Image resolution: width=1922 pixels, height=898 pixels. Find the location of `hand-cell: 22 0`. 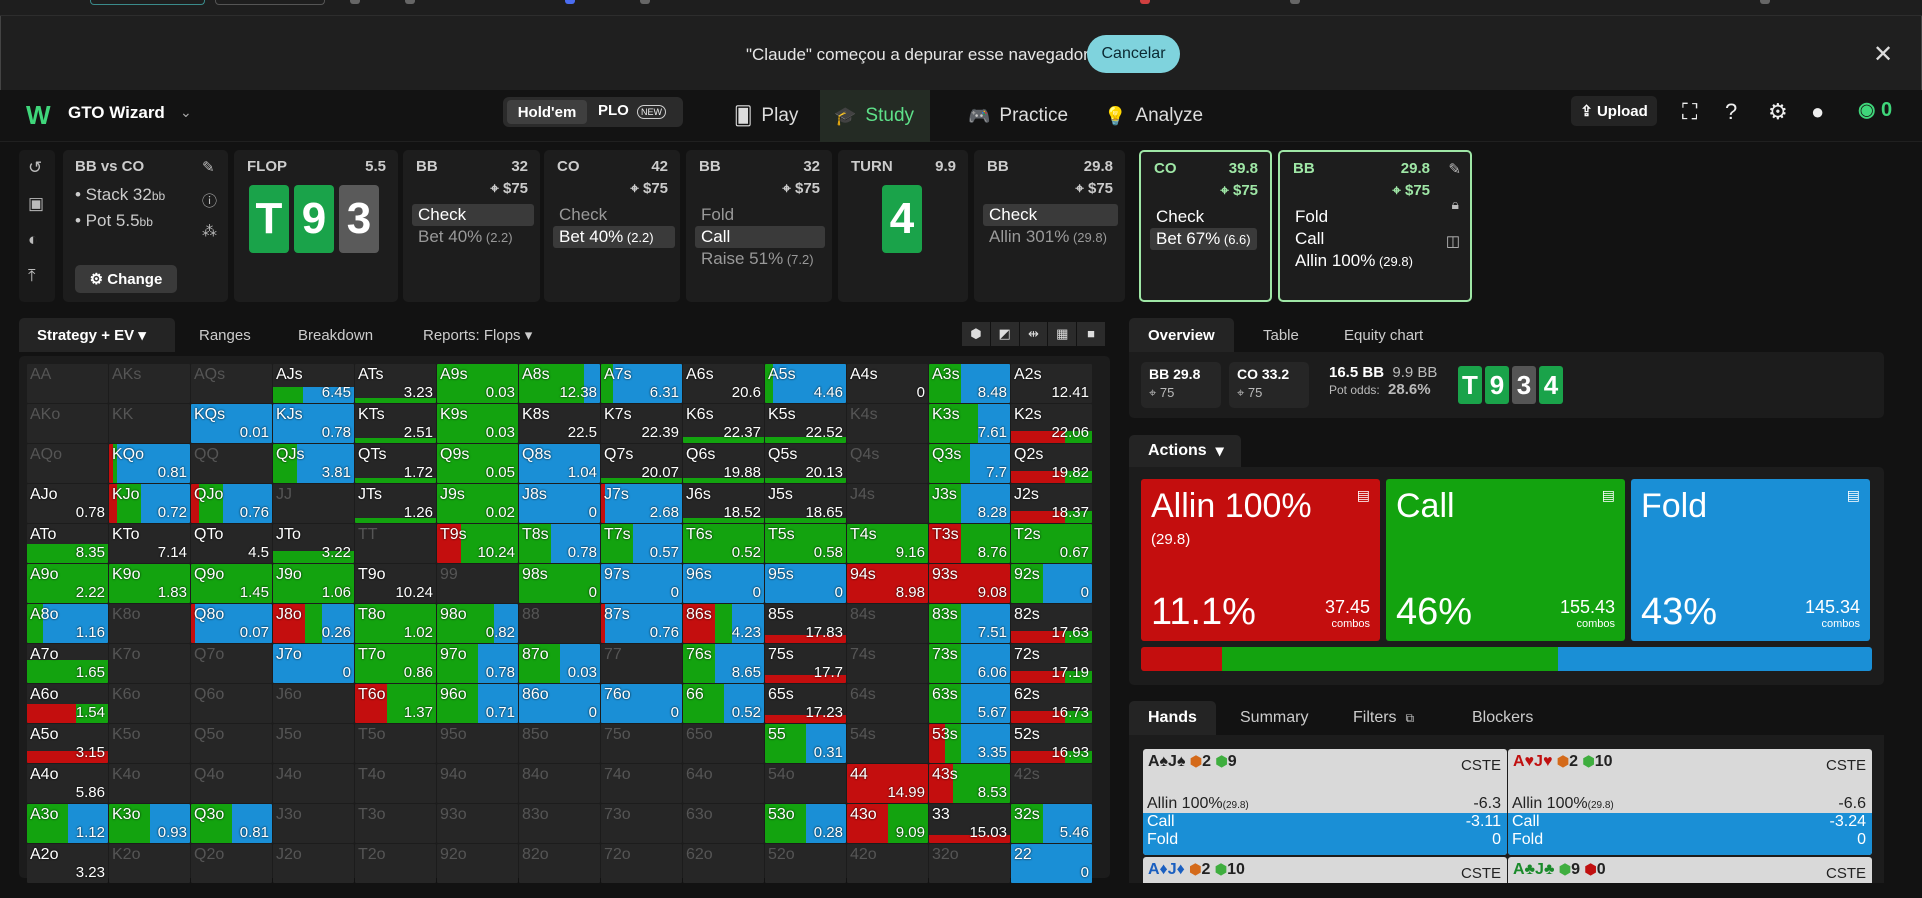

hand-cell: 22 0 is located at coordinates (1051, 863).